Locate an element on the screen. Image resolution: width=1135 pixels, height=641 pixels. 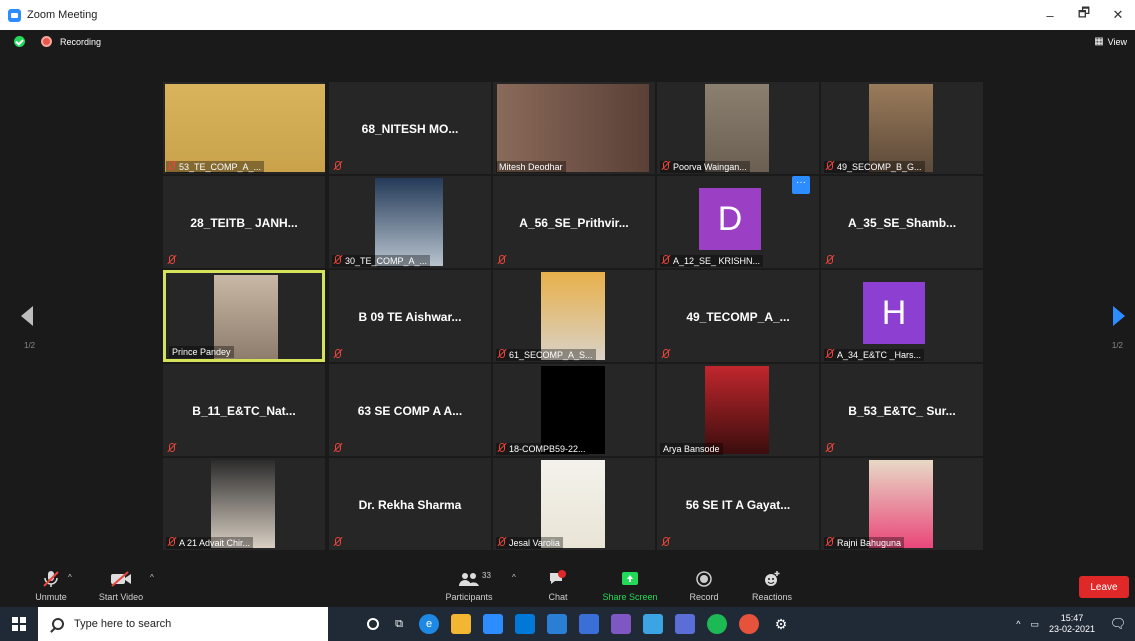
mail-icon is located at coordinates (557, 624).